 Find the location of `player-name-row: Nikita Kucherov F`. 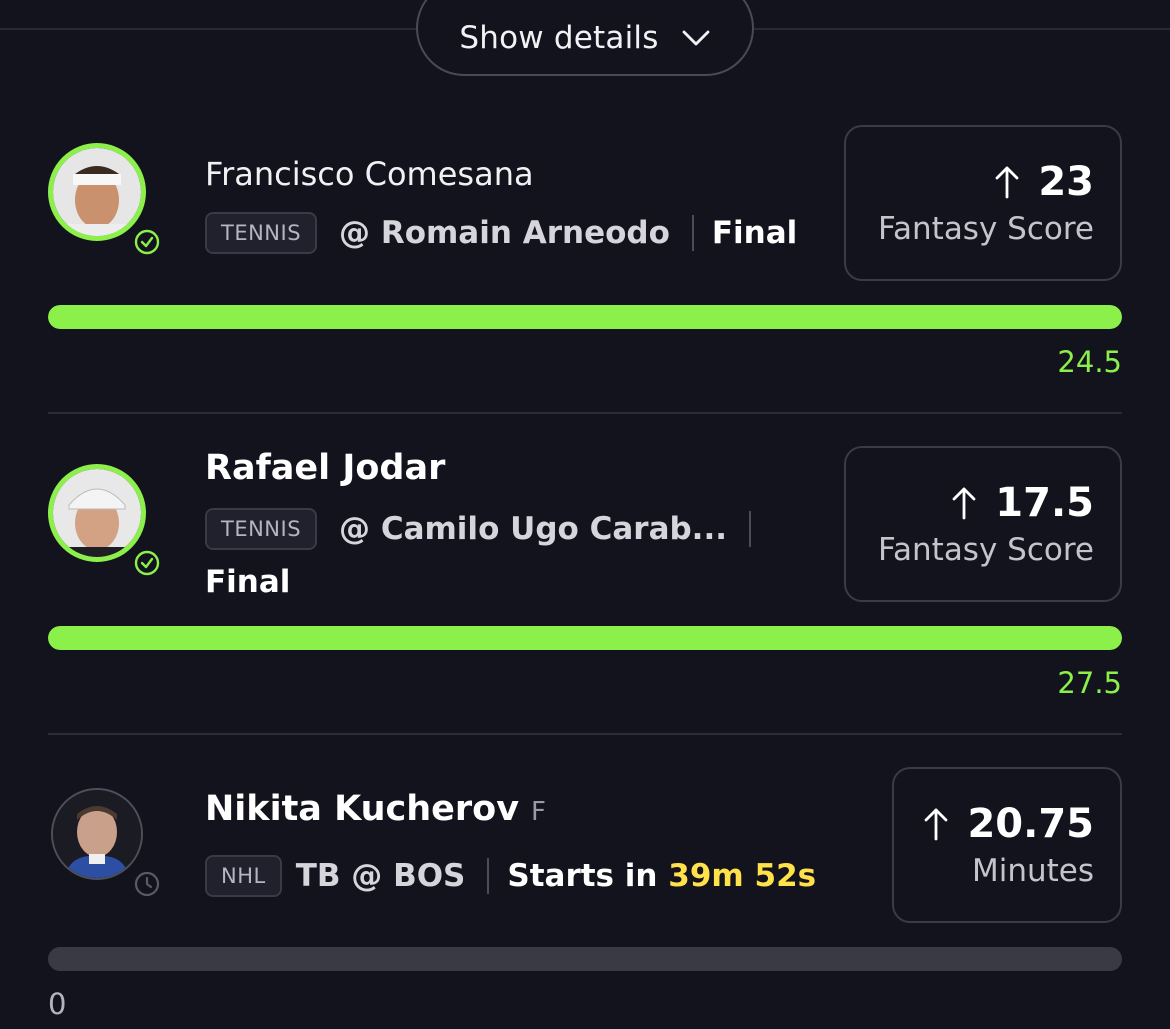

player-name-row: Nikita Kucherov F is located at coordinates (375, 809).